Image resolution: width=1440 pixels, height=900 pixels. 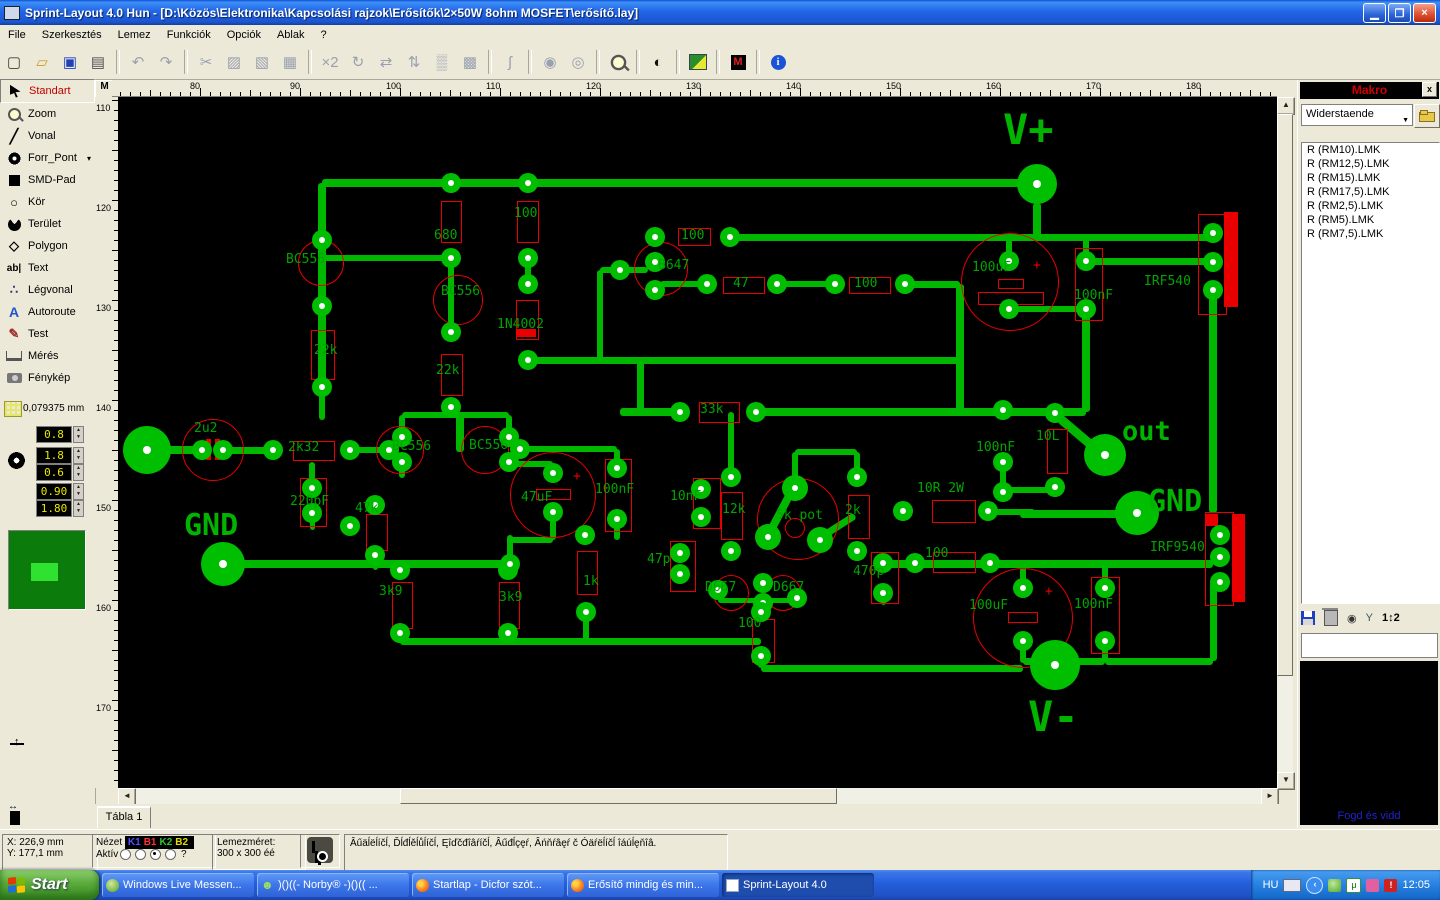 I want to click on macro-preview: Fogd és vidd, so click(x=1369, y=743).